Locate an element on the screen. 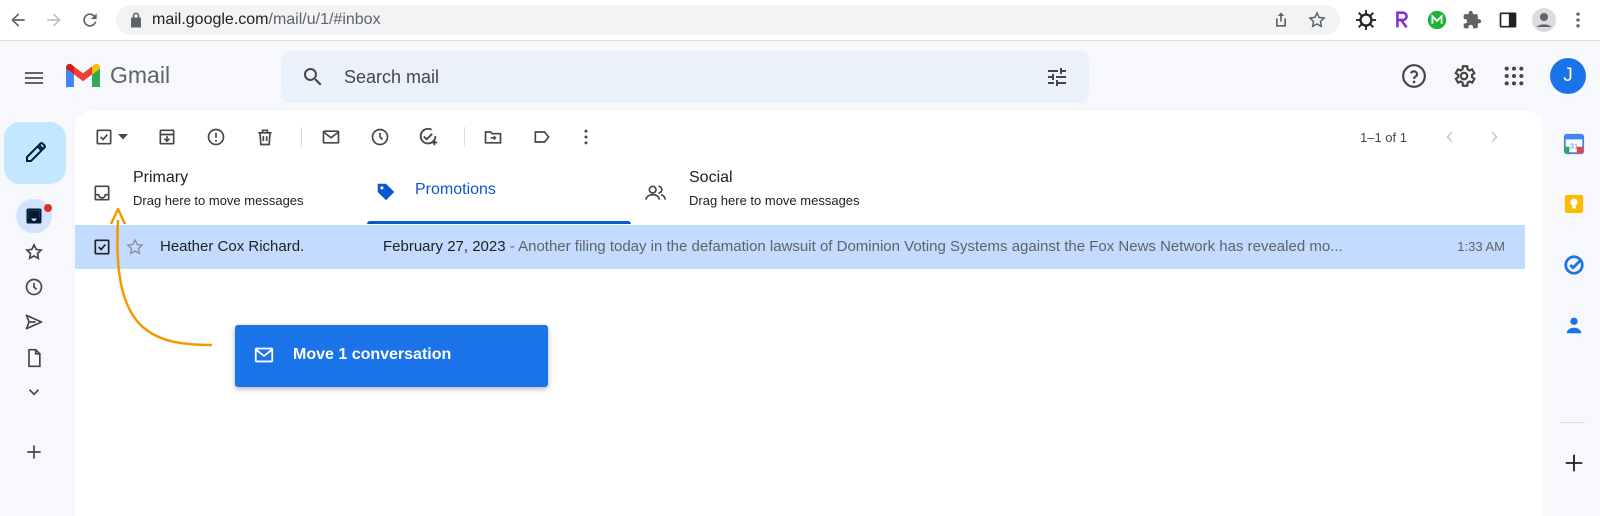  apps-grid-icon is located at coordinates (1514, 76).